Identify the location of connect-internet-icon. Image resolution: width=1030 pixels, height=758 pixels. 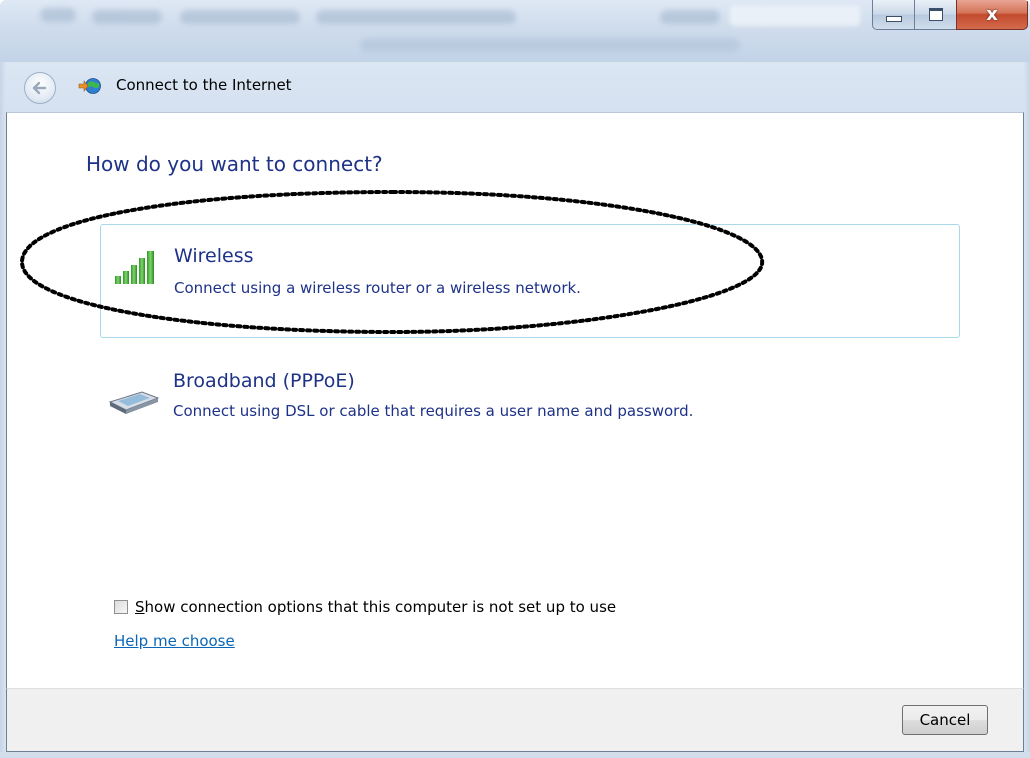
(89, 86).